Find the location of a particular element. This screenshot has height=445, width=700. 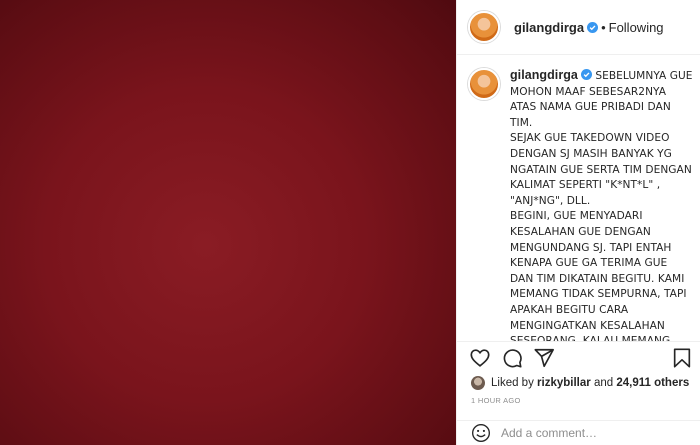

author-avatar is located at coordinates (484, 27).